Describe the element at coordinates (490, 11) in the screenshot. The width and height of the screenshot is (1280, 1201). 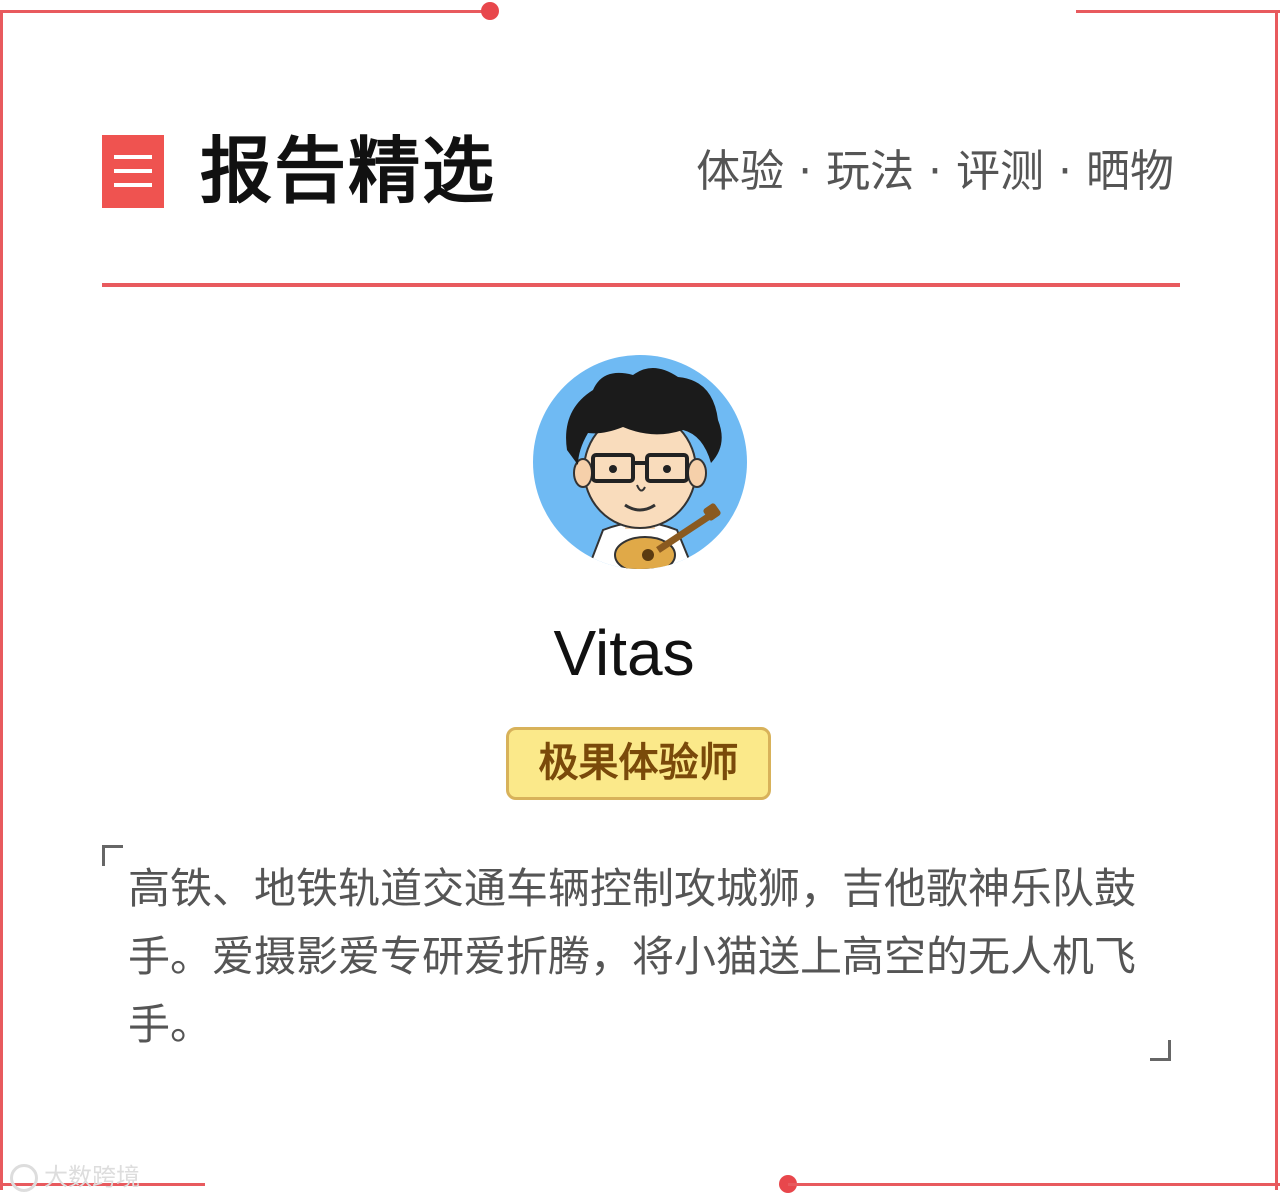
I see `frame-dot-top` at that location.